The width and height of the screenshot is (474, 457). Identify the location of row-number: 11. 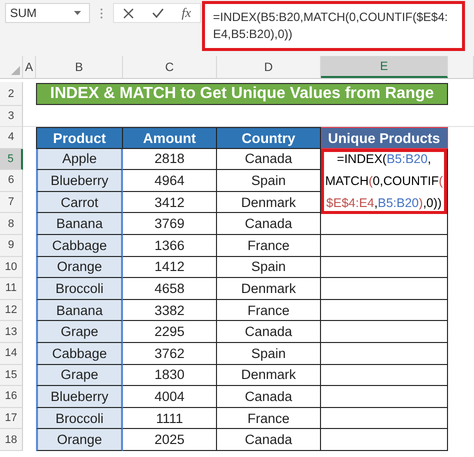
(11, 289).